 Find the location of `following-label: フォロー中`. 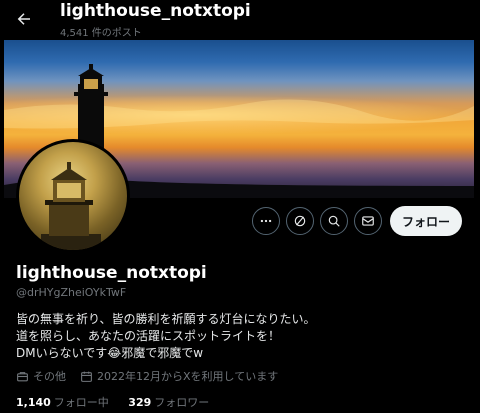

following-label: フォロー中 is located at coordinates (81, 402).